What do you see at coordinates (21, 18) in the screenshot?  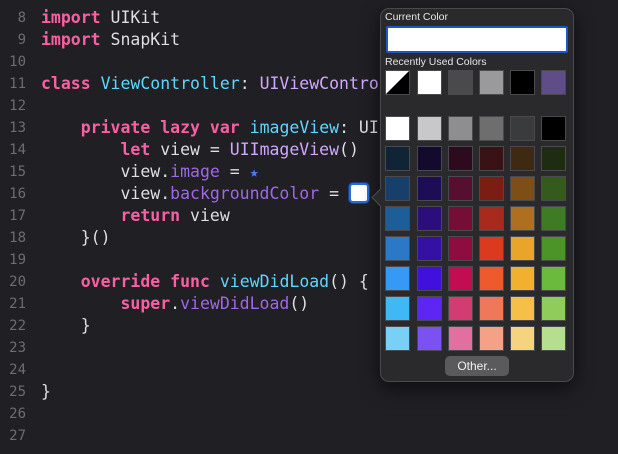 I see `line-number: 8` at bounding box center [21, 18].